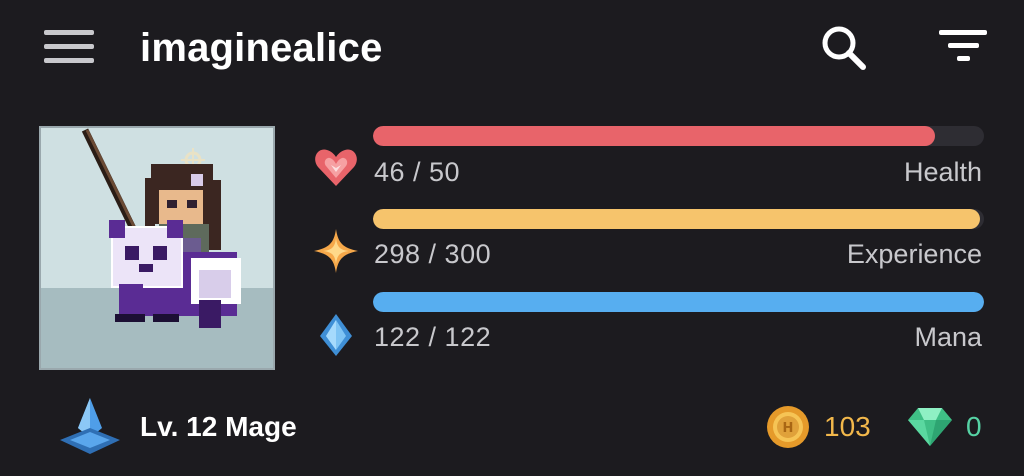  What do you see at coordinates (433, 337) in the screenshot?
I see `mana-value: 122 / 122` at bounding box center [433, 337].